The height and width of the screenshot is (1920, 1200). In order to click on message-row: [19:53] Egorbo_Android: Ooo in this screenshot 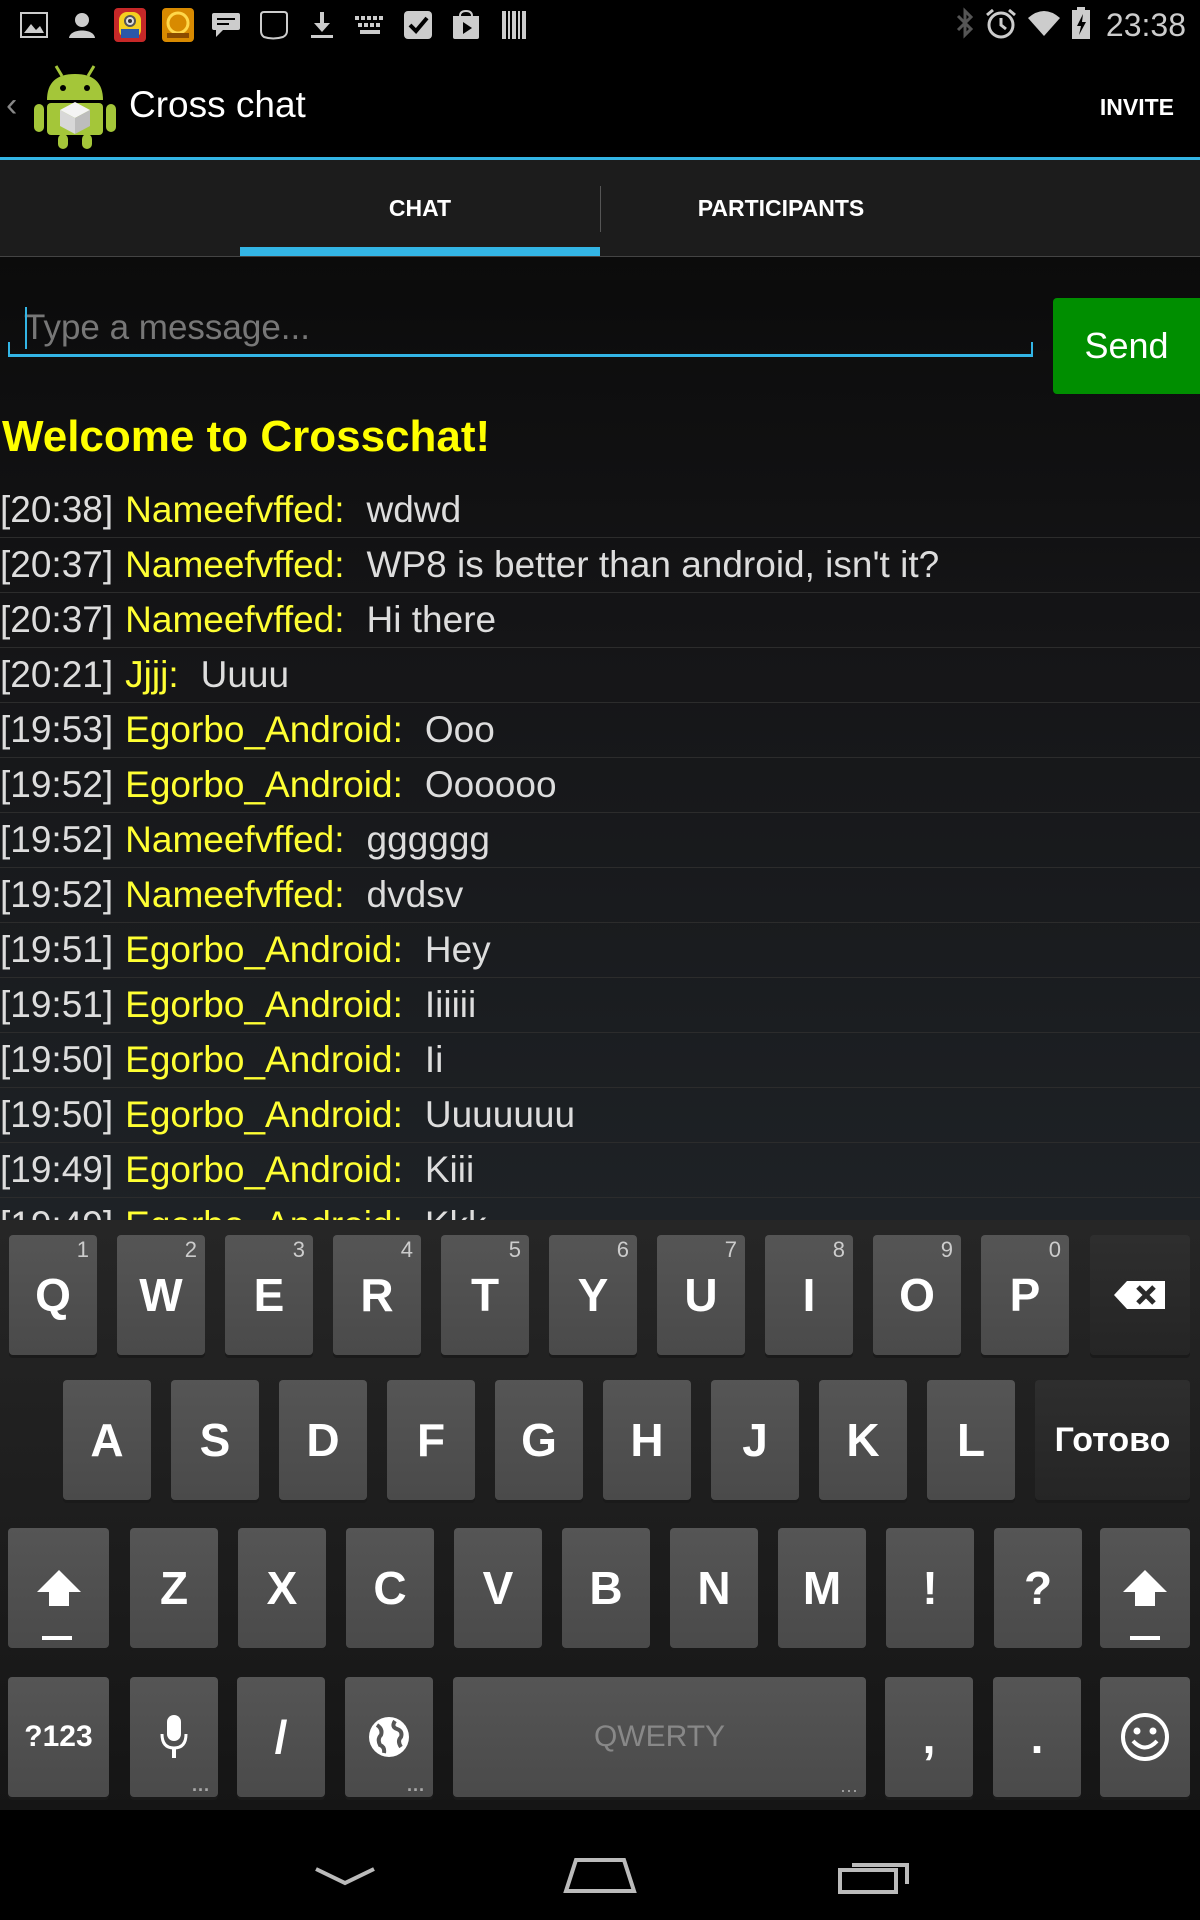, I will do `click(600, 730)`.